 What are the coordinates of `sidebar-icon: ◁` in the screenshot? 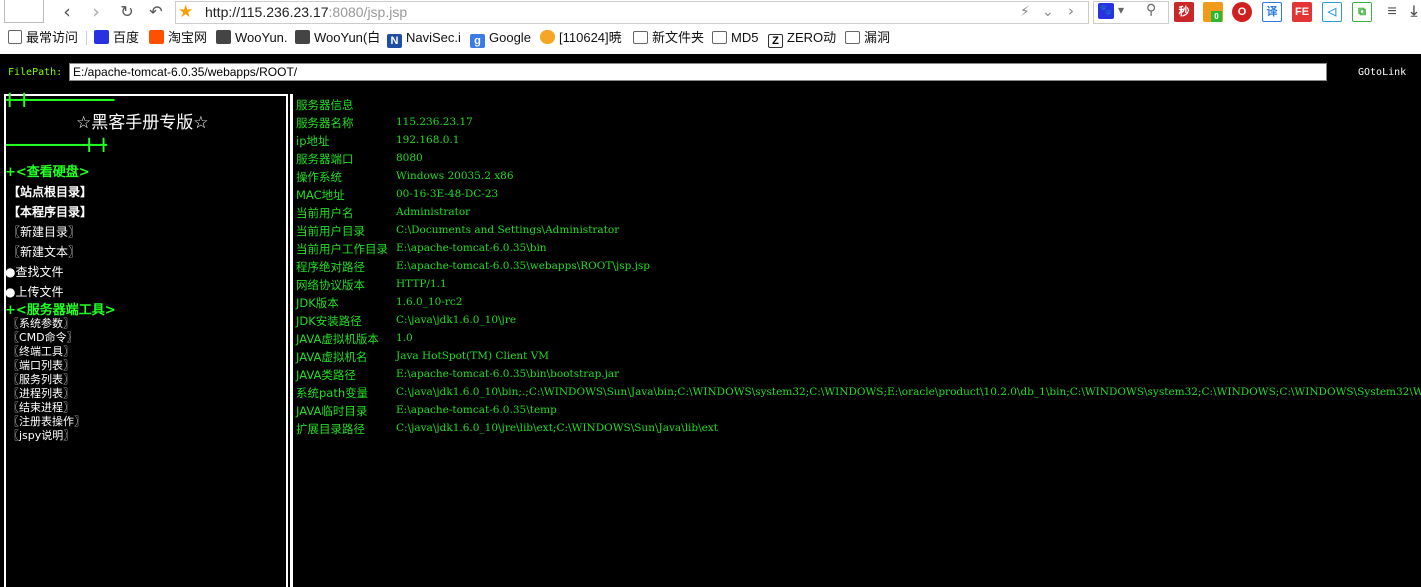 It's located at (1332, 12).